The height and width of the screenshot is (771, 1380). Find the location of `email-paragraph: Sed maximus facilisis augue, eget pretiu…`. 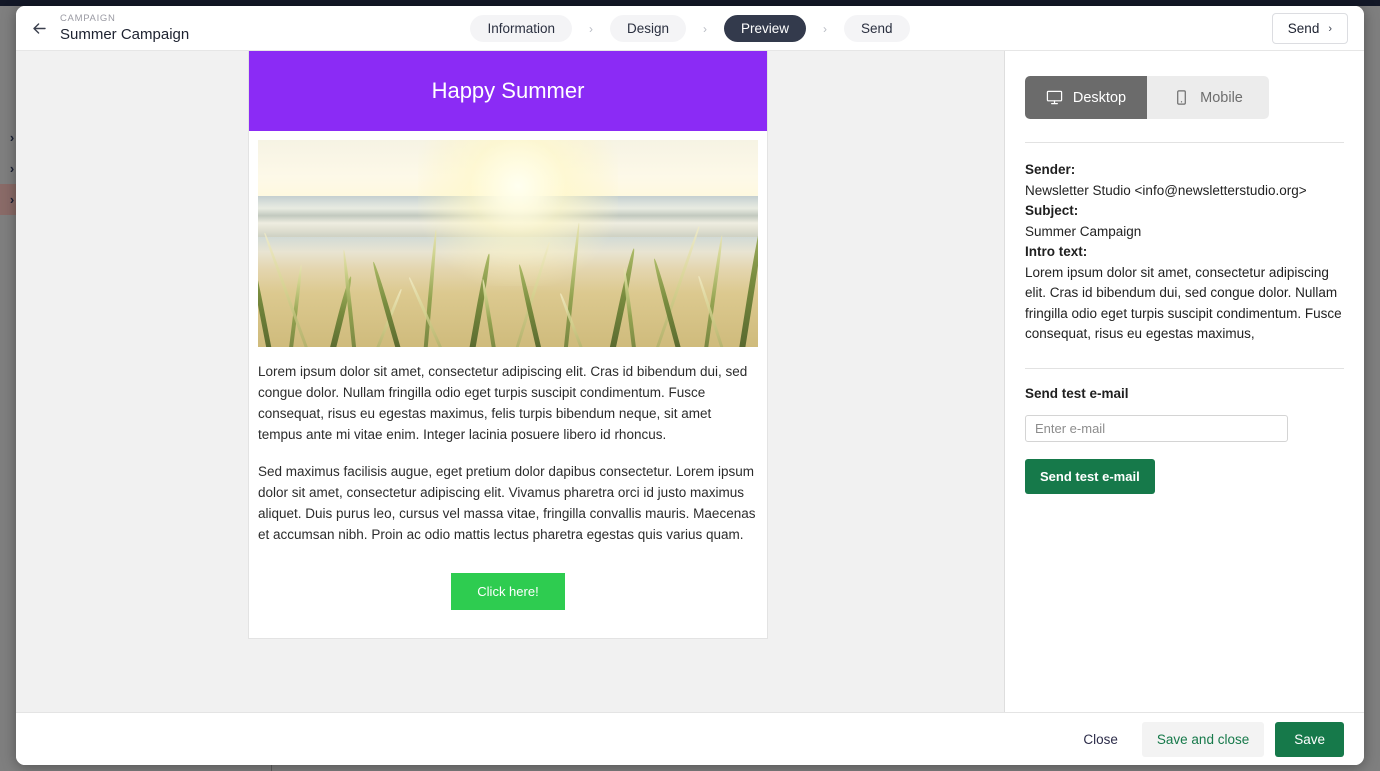

email-paragraph: Sed maximus facilisis augue, eget pretiu… is located at coordinates (507, 503).